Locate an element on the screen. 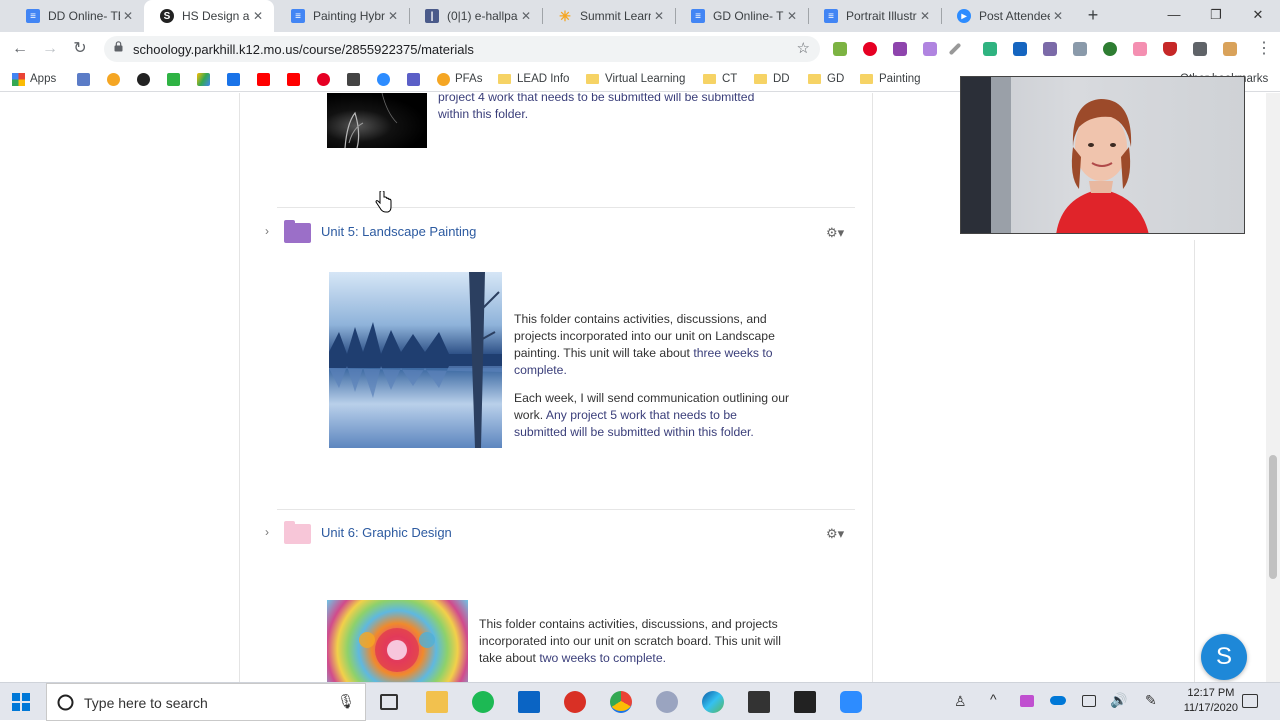 This screenshot has height=721, width=1280. pinterest-icon is located at coordinates (870, 49).